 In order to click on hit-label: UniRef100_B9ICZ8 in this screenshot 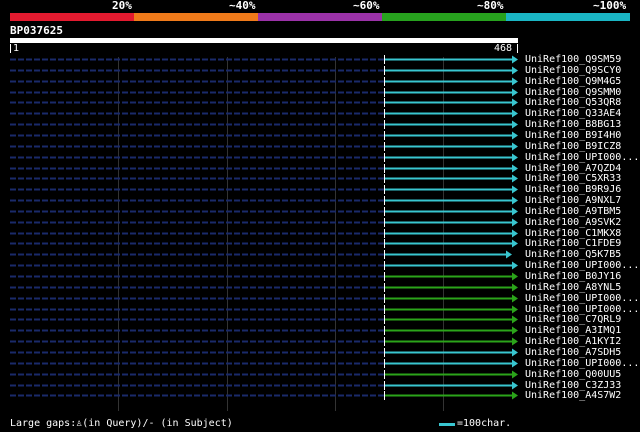, I will do `click(573, 146)`.